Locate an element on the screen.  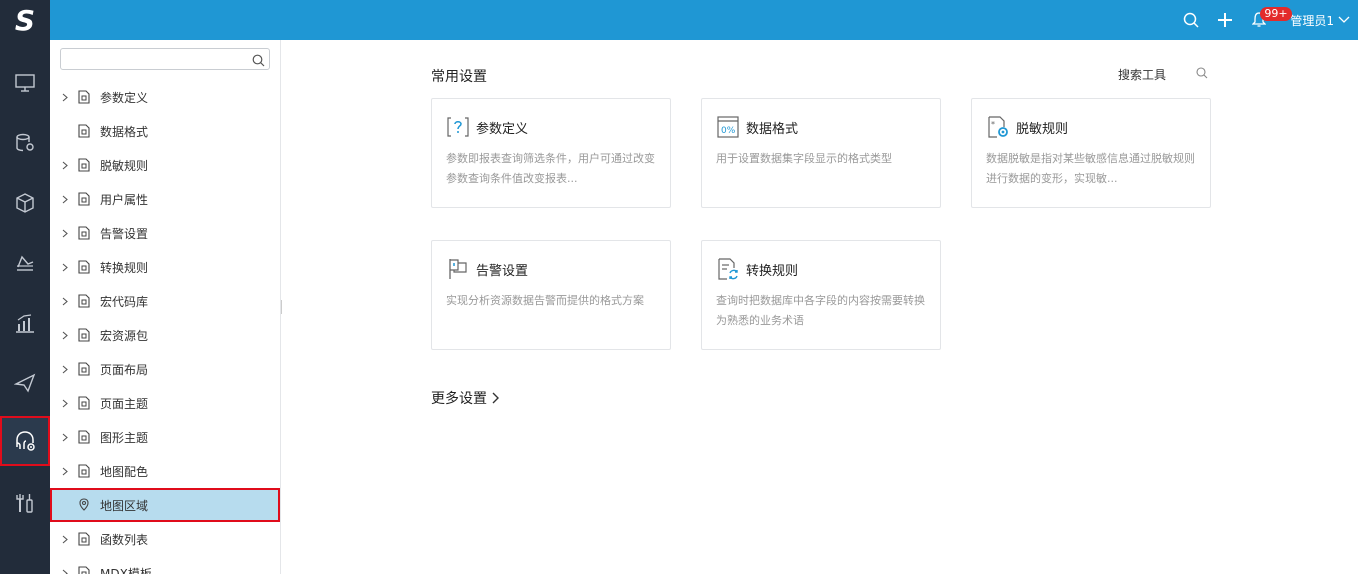
theme-icon is located at coordinates (84, 403).